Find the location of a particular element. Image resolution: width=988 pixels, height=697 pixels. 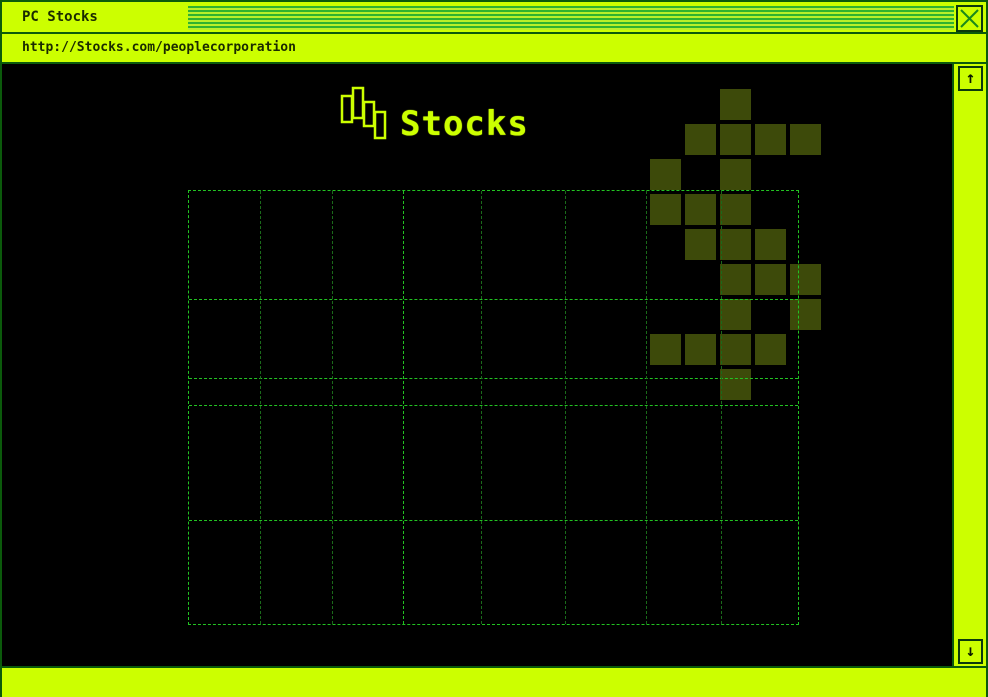

close-icon is located at coordinates (969, 18).